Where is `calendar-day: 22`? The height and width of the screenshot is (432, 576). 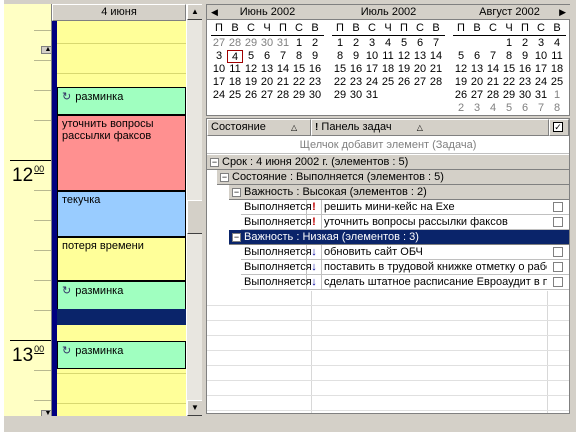 calendar-day: 22 is located at coordinates (340, 82).